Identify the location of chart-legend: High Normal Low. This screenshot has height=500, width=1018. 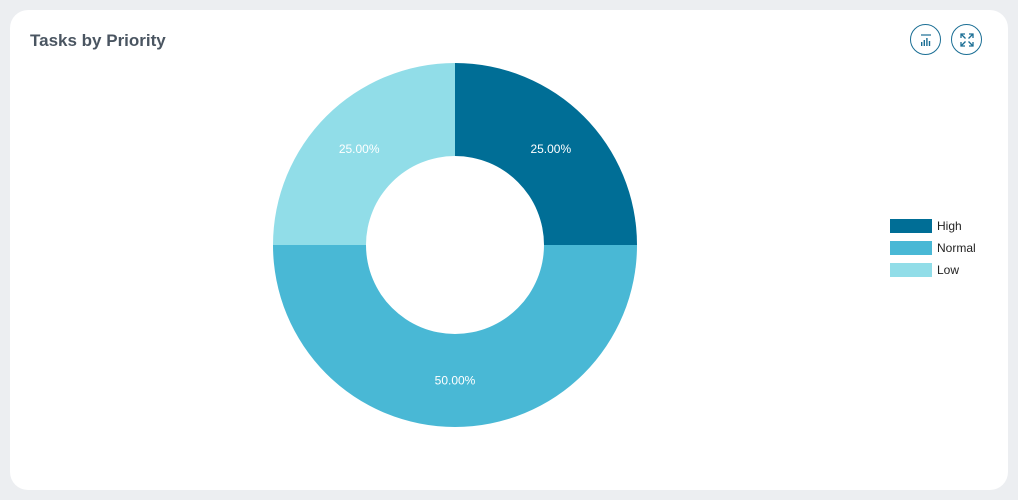
(933, 248).